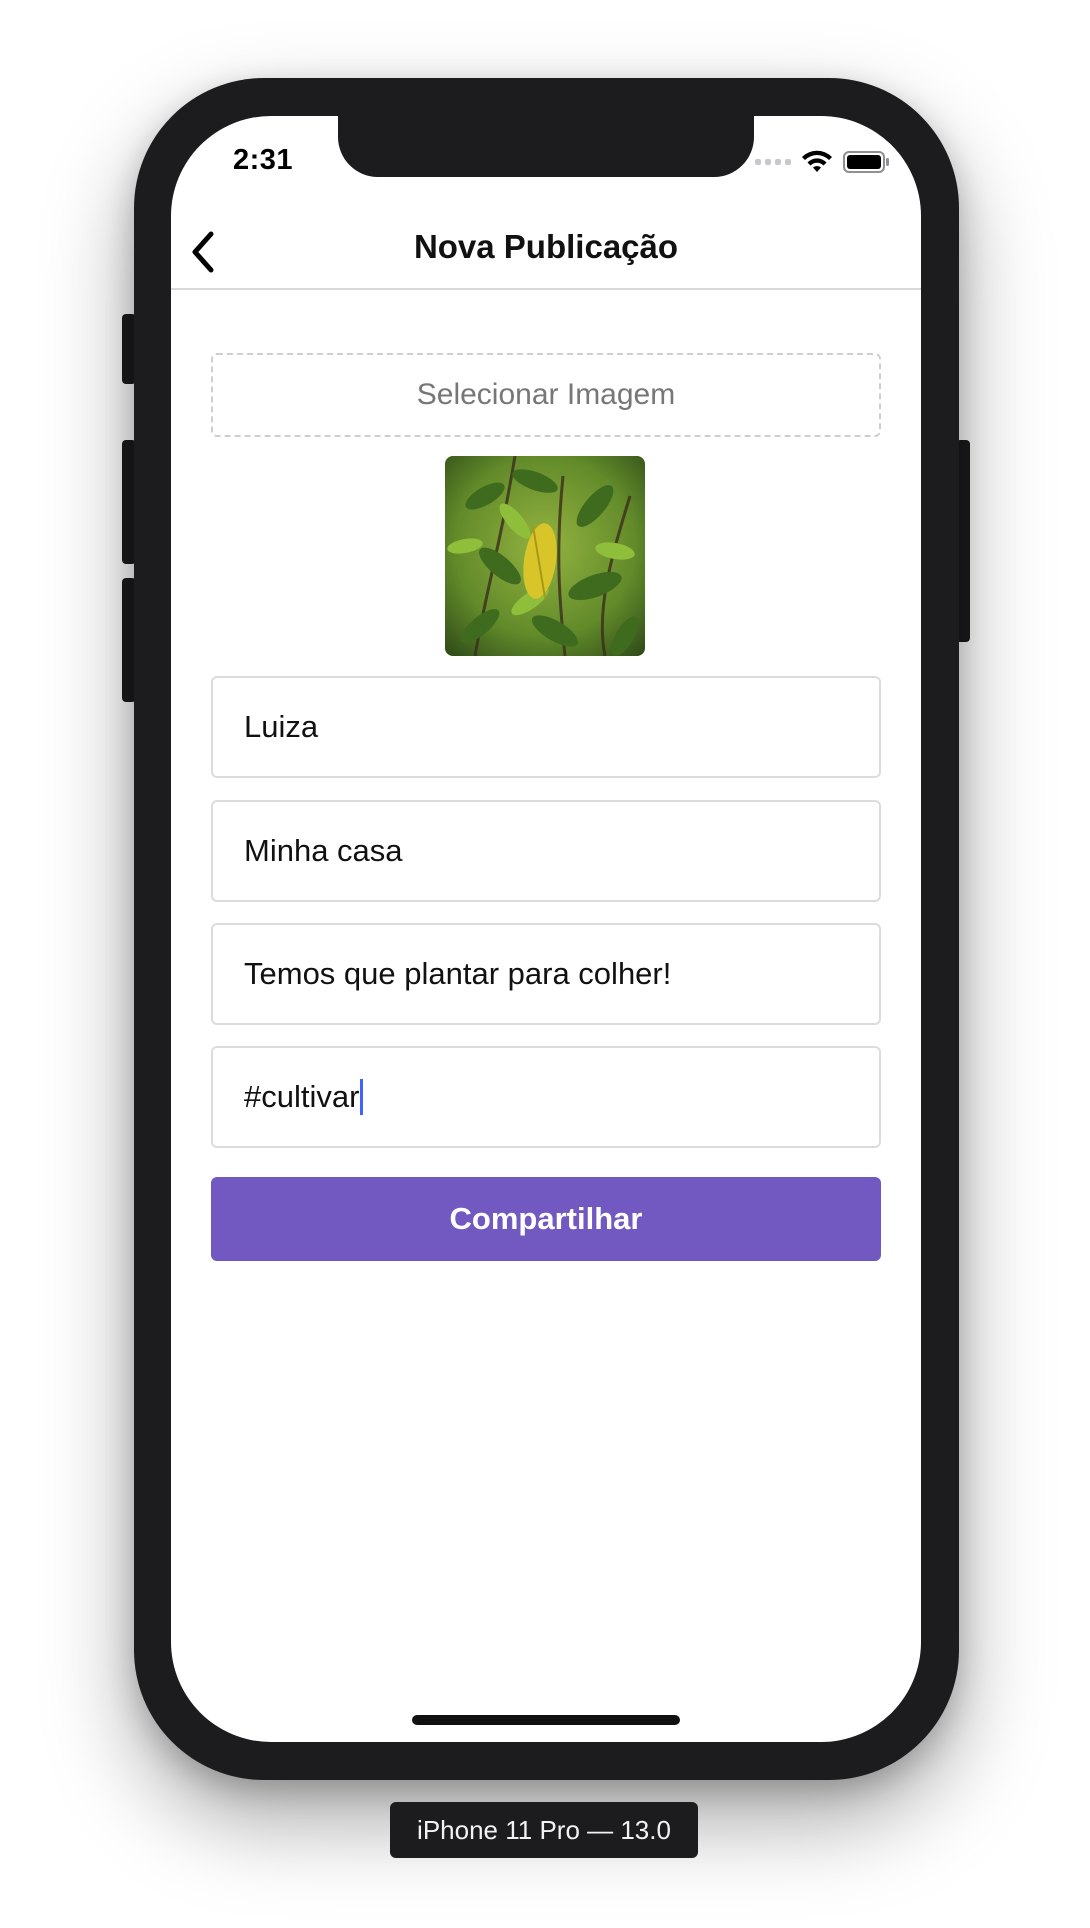 This screenshot has height=1928, width=1090. I want to click on hashtags-field: #cultivar, so click(546, 1097).